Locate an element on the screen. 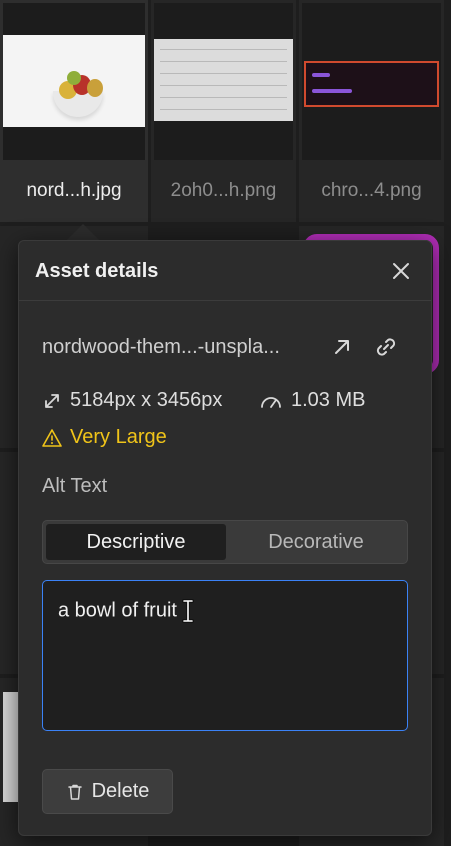  resize-icon is located at coordinates (52, 400).